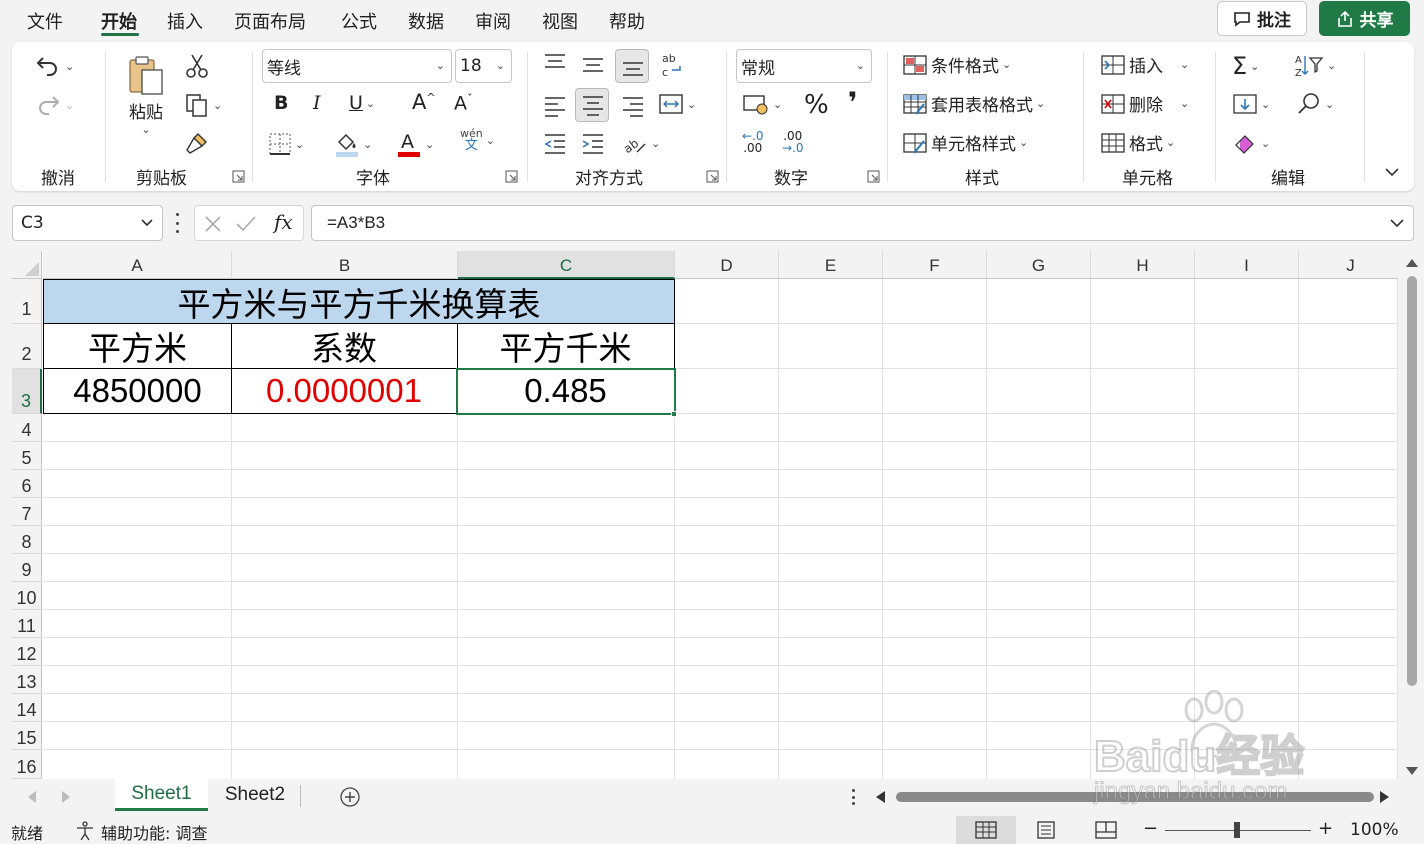 This screenshot has width=1424, height=844. I want to click on vertical-scrollbar, so click(1412, 515).